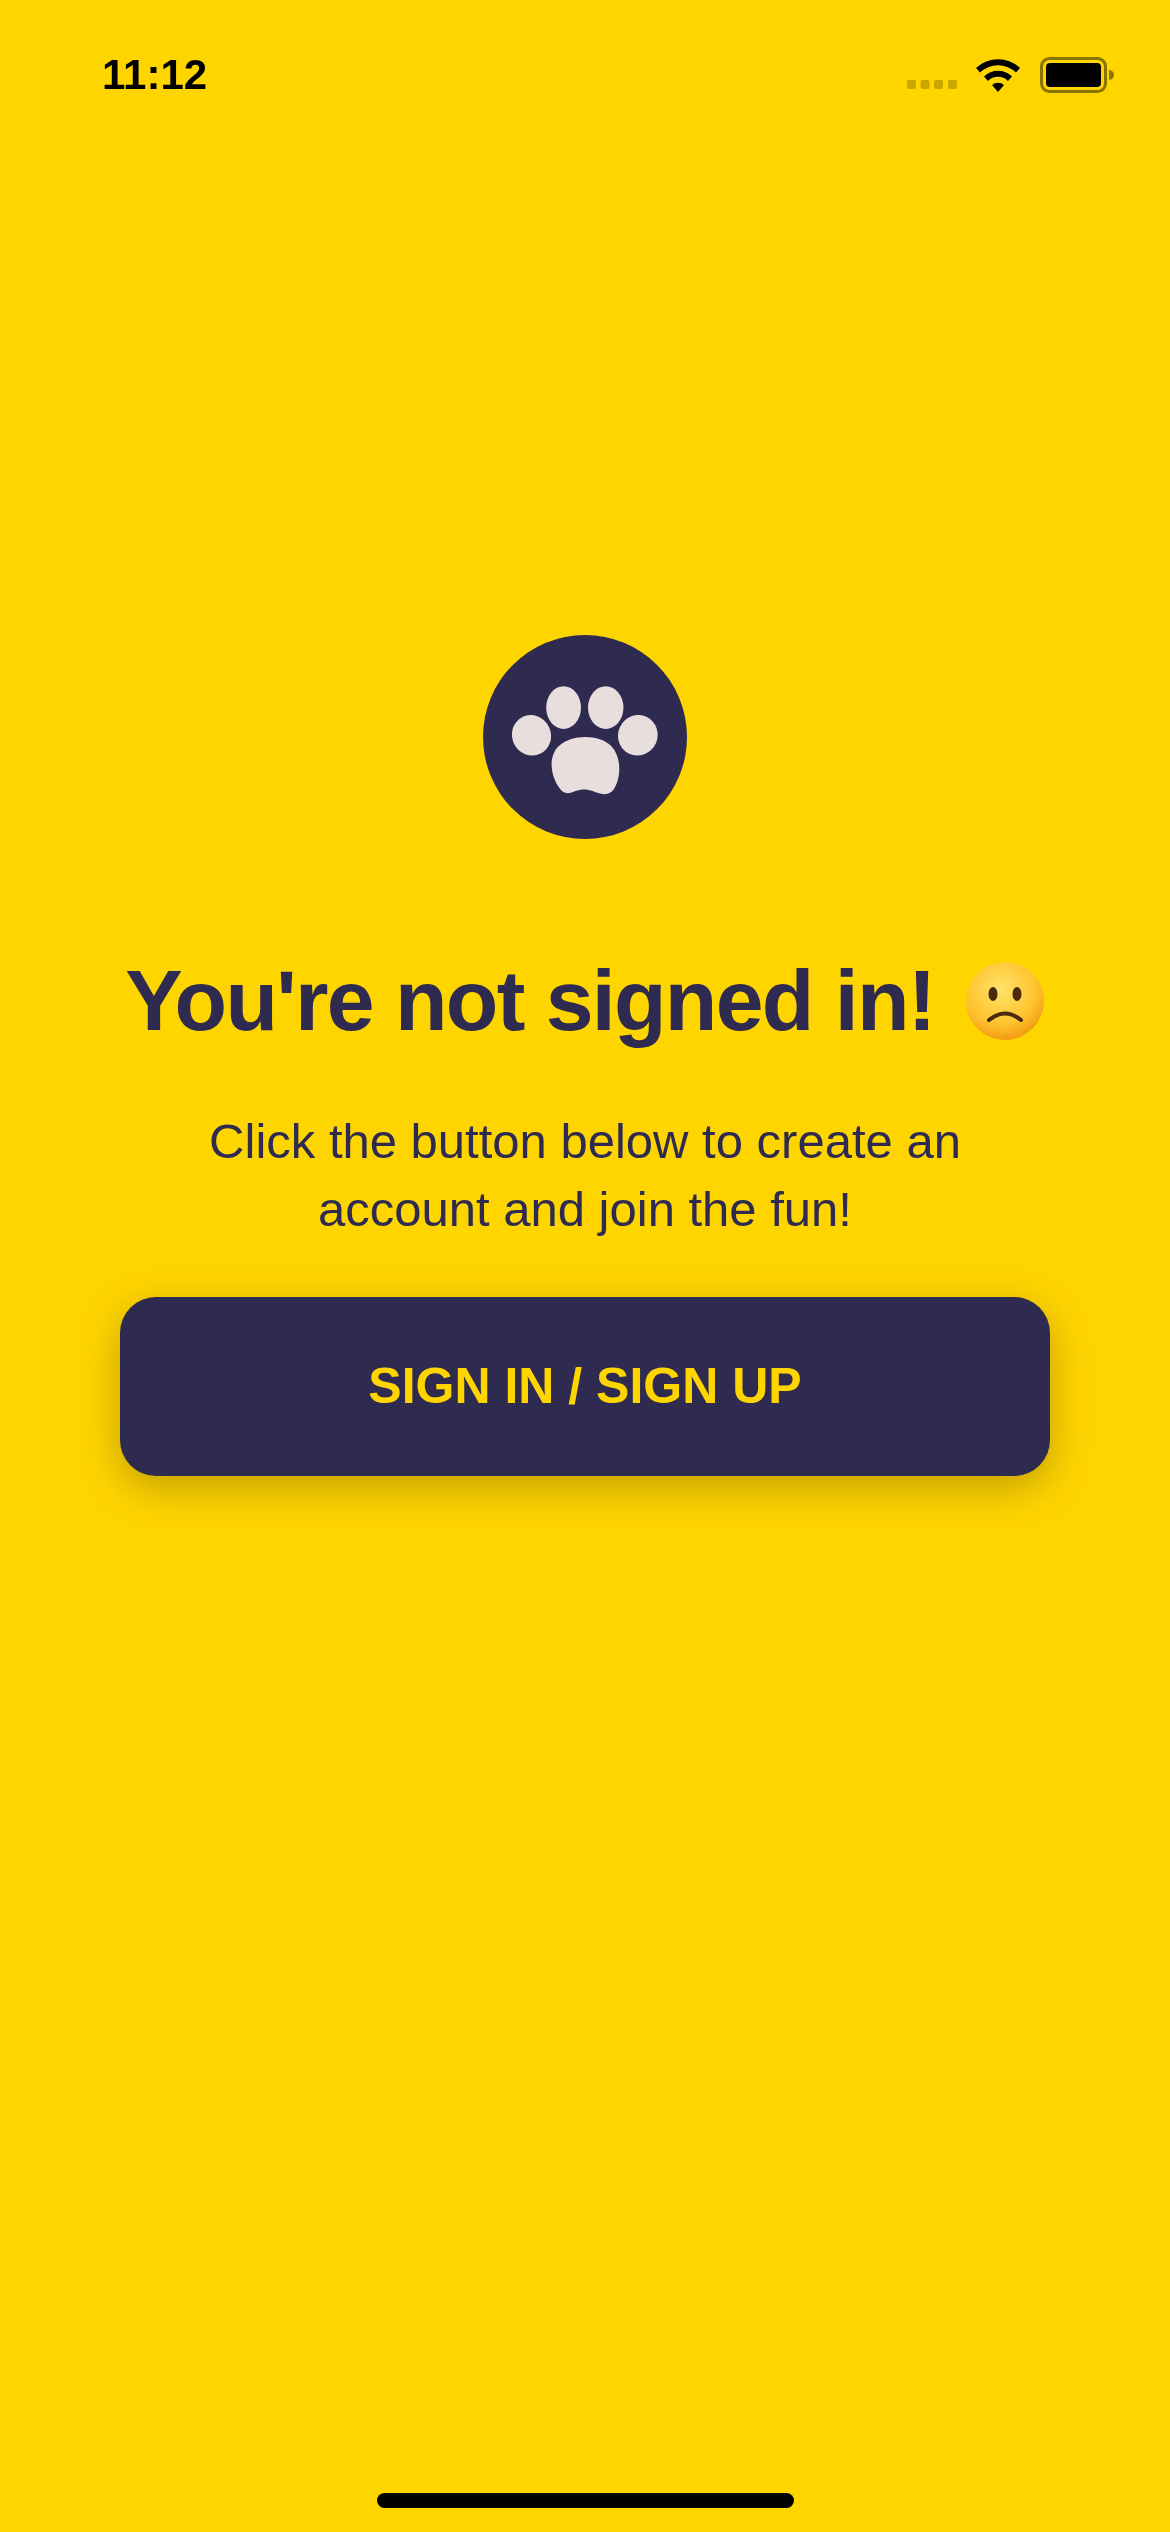 The image size is (1170, 2532). I want to click on message-text: Click the button below to create an account and join the fun!, so click(585, 1176).